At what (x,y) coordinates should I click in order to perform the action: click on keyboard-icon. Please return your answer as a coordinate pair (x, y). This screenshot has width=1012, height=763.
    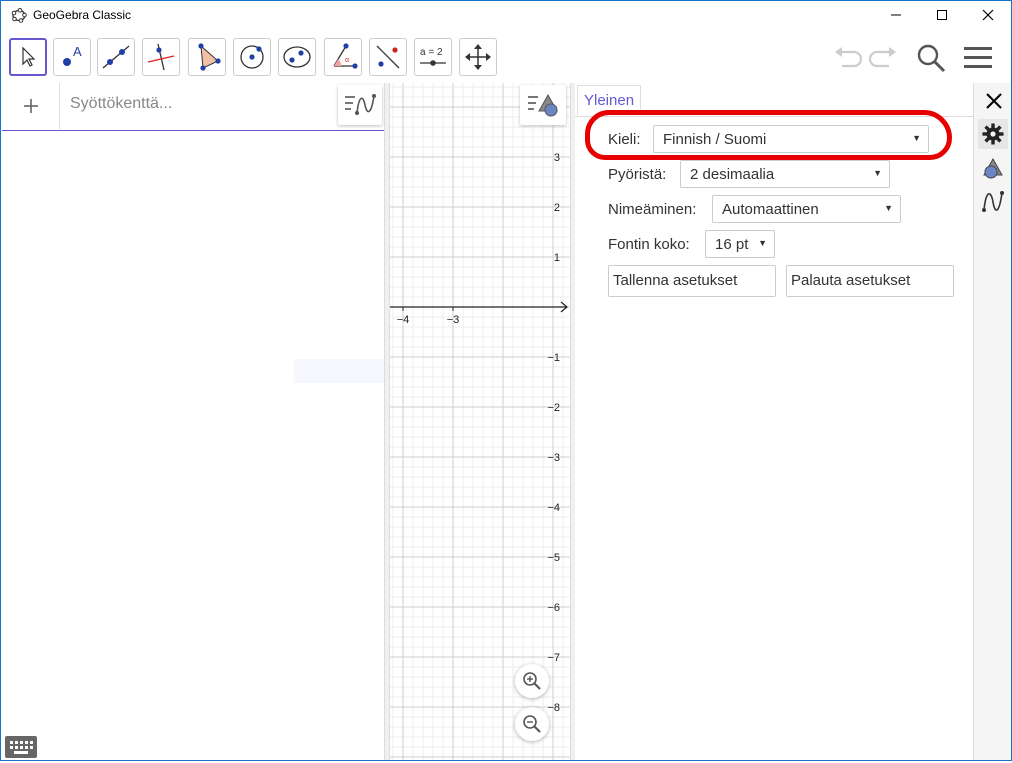
    Looking at the image, I should click on (21, 747).